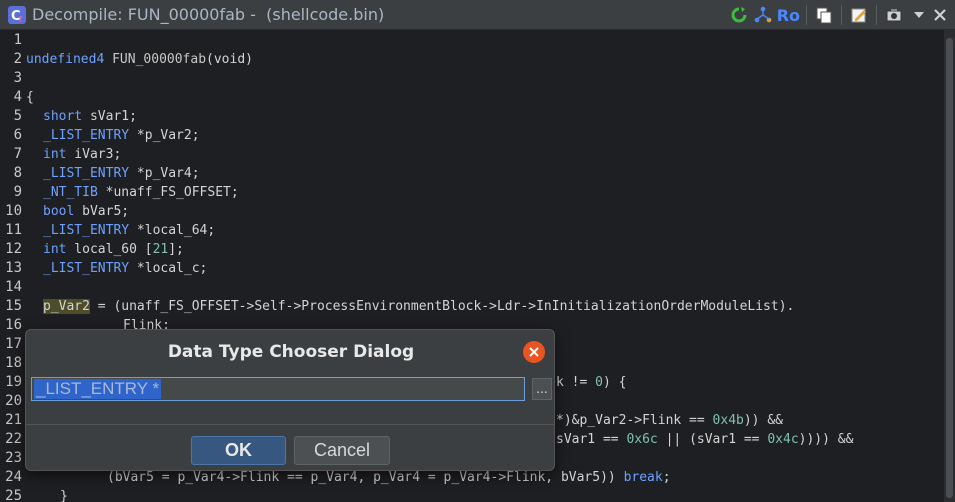 This screenshot has height=502, width=955. Describe the element at coordinates (763, 15) in the screenshot. I see `graph-icon` at that location.